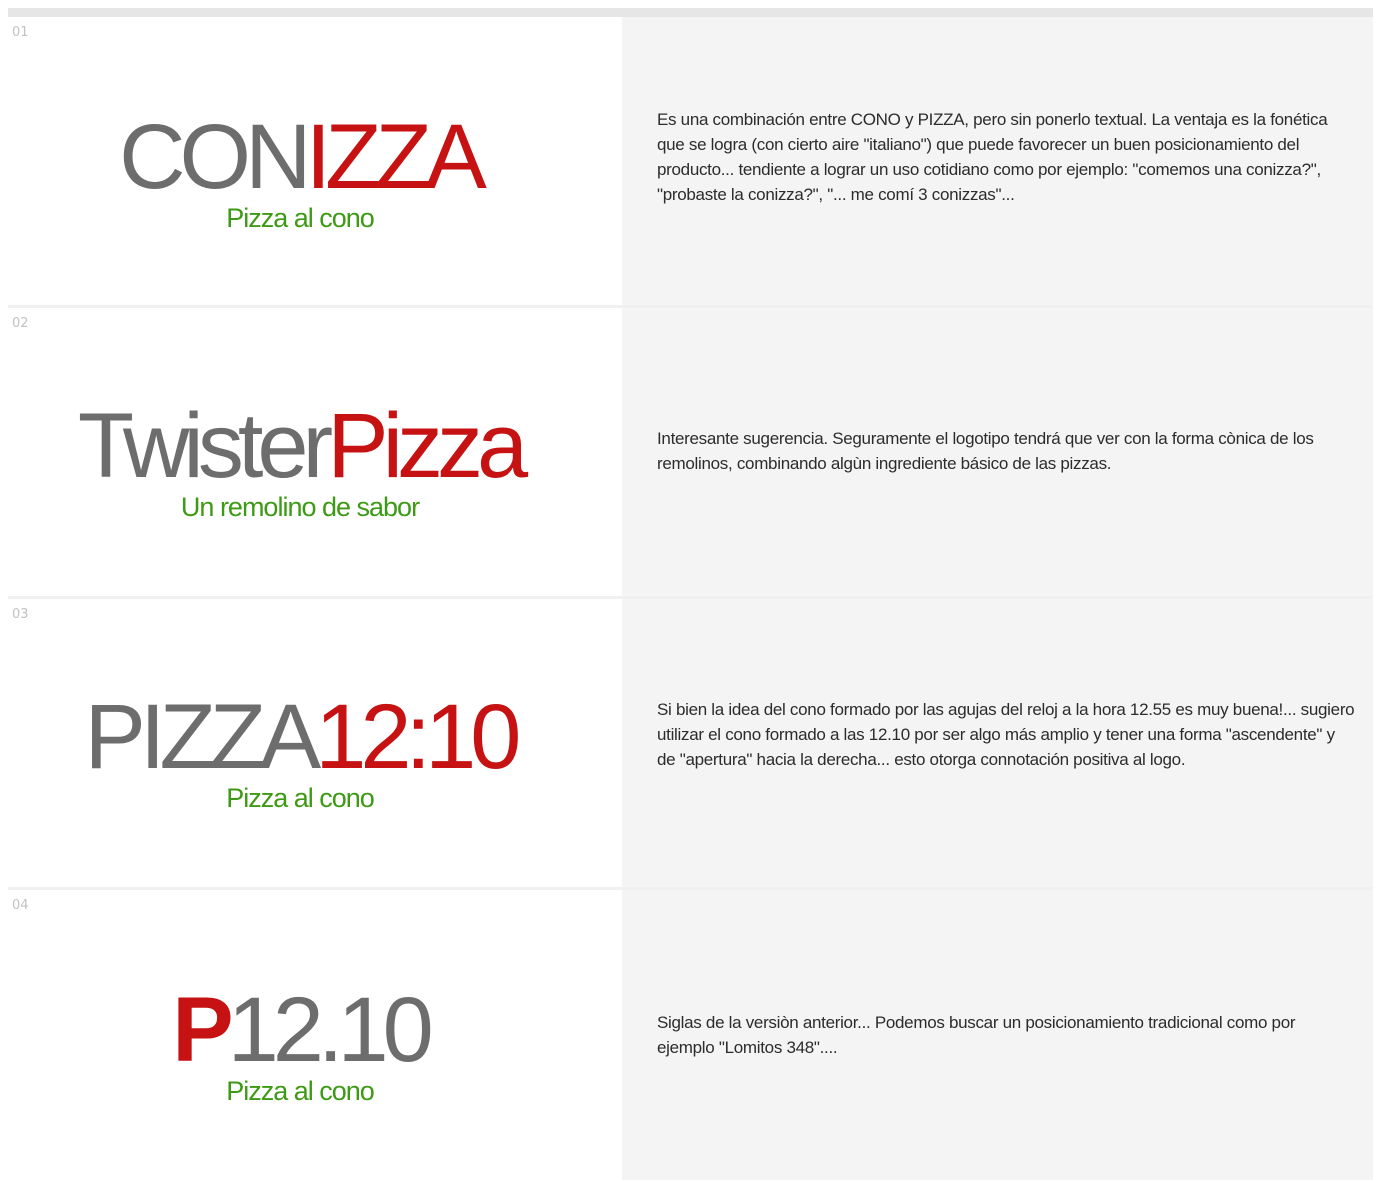 The image size is (1381, 1182). What do you see at coordinates (202, 1030) in the screenshot?
I see `wordmark-red-part: P` at bounding box center [202, 1030].